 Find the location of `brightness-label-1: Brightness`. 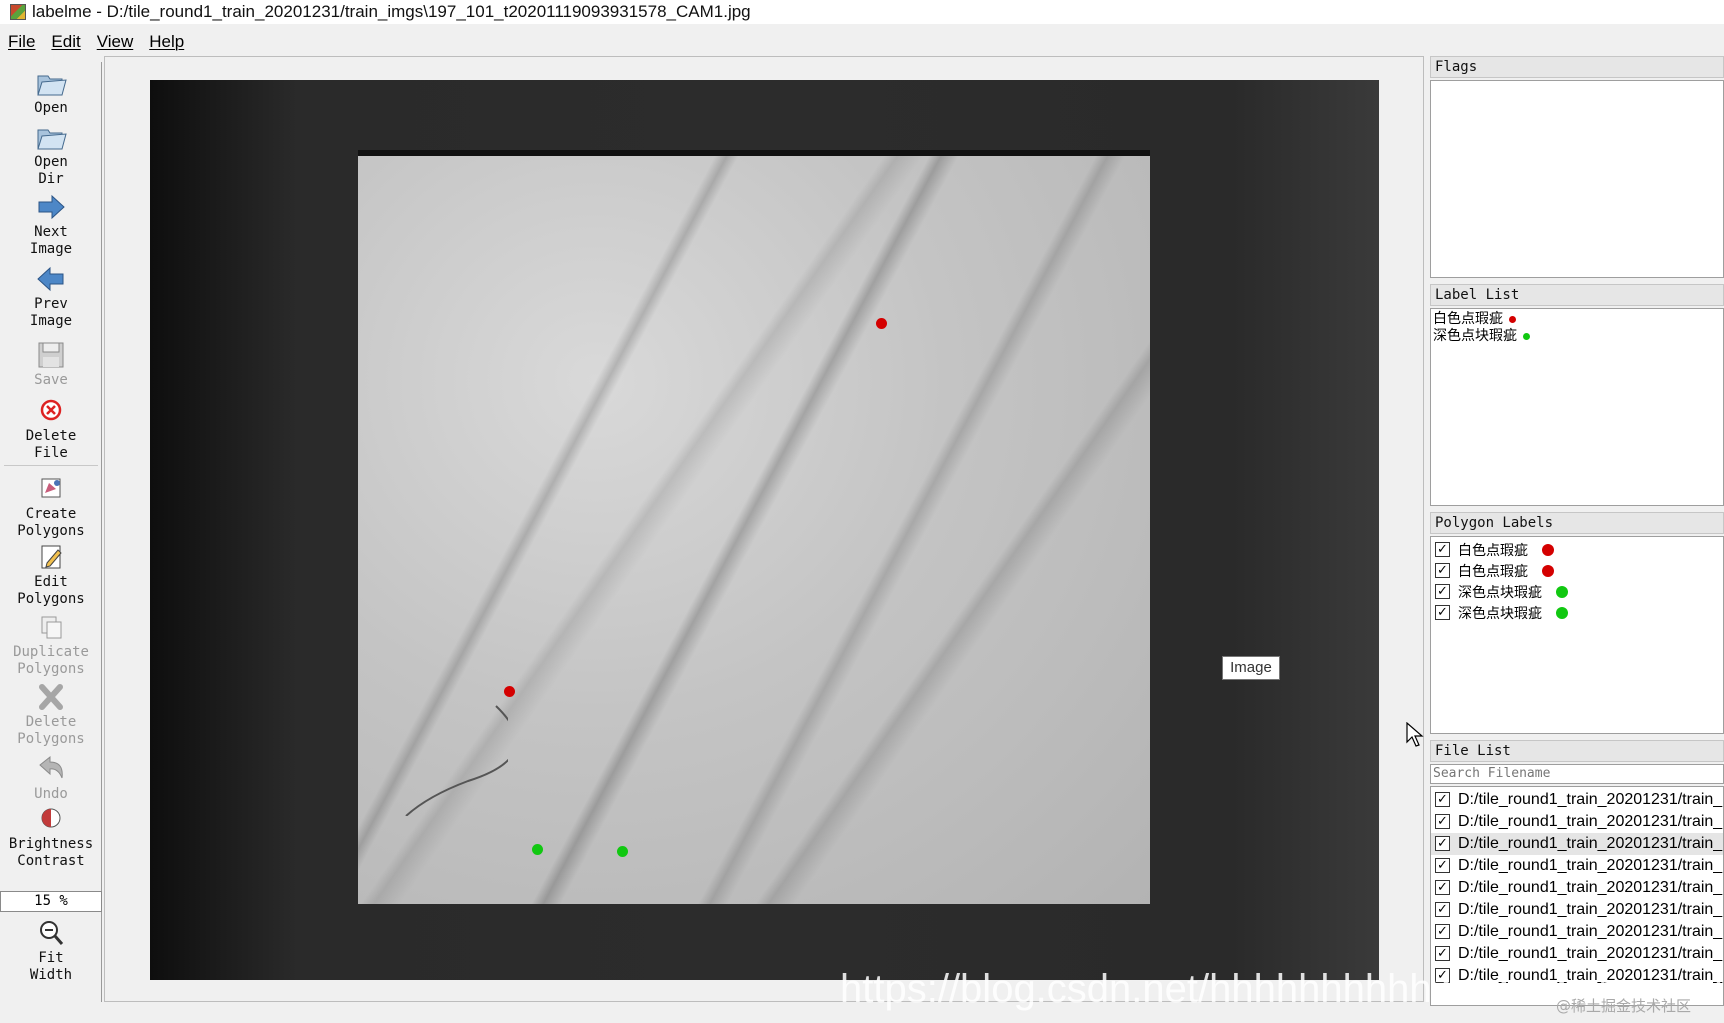

brightness-label-1: Brightness is located at coordinates (51, 844).